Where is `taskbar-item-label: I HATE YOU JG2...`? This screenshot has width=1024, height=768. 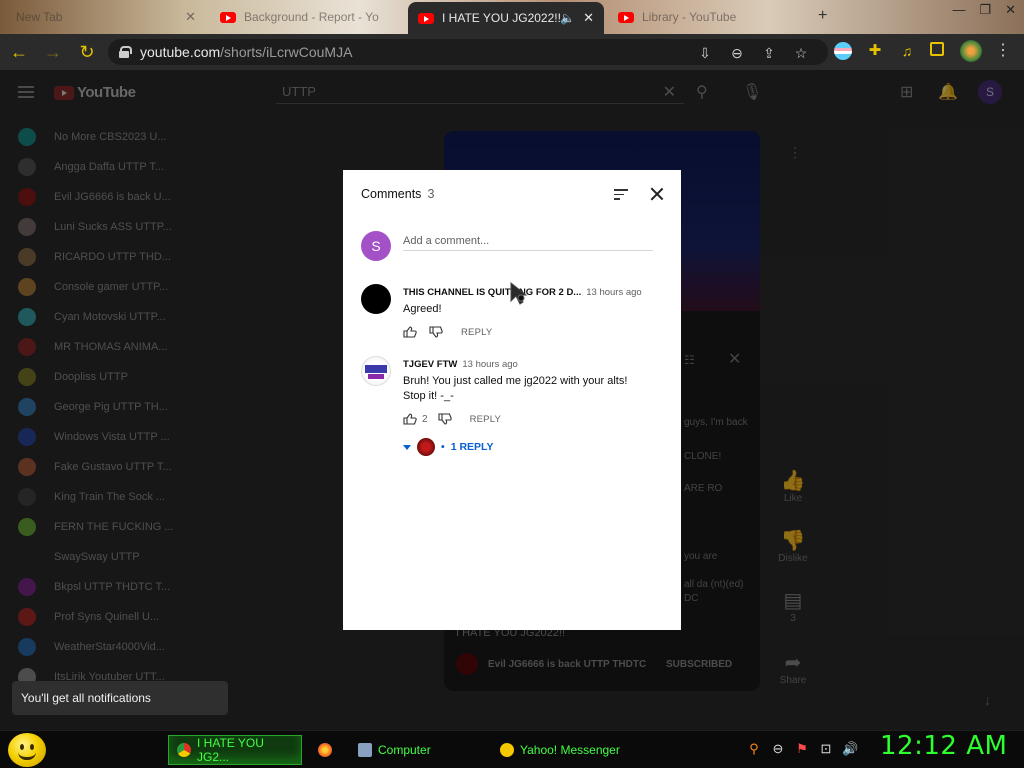
taskbar-item-label: I HATE YOU JG2... is located at coordinates (230, 750).